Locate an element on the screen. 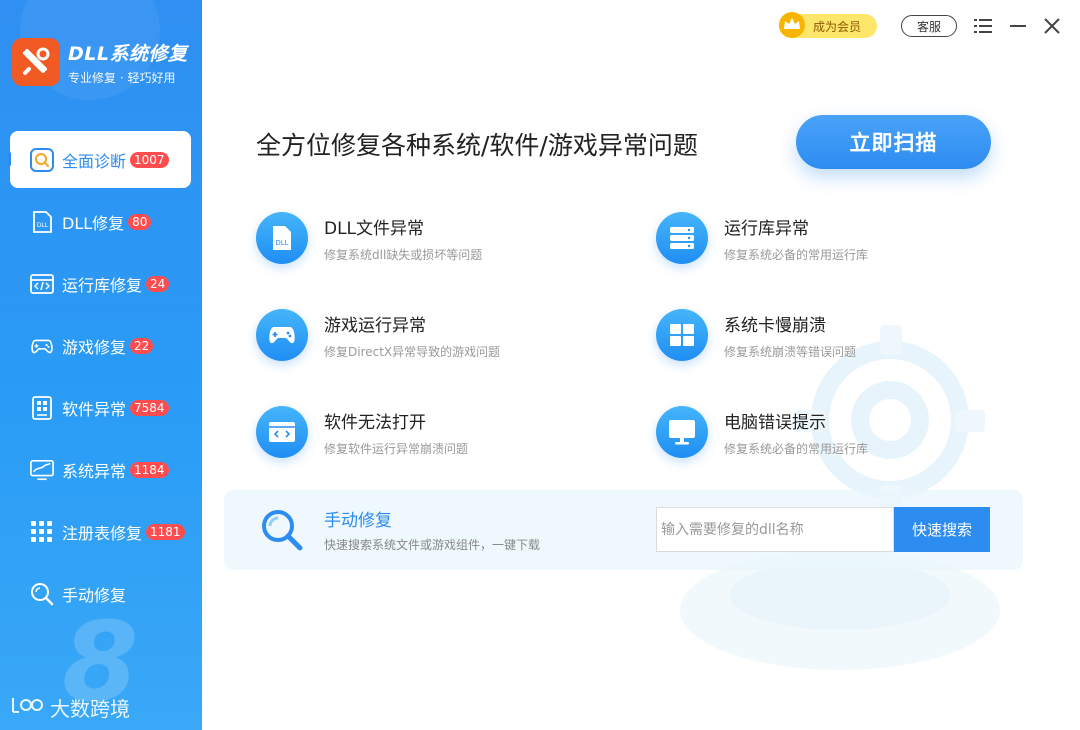 This screenshot has width=1080, height=730. sidebar-item-game-repair: 游戏修复 22 is located at coordinates (101, 345).